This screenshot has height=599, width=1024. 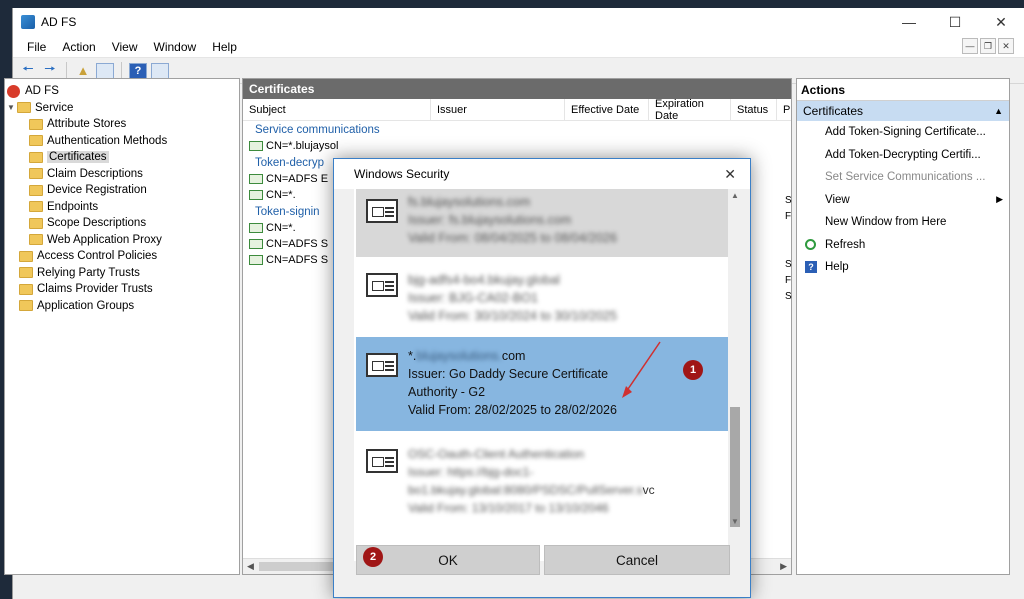 What do you see at coordinates (909, 22) in the screenshot?
I see `minimize-icon: —` at bounding box center [909, 22].